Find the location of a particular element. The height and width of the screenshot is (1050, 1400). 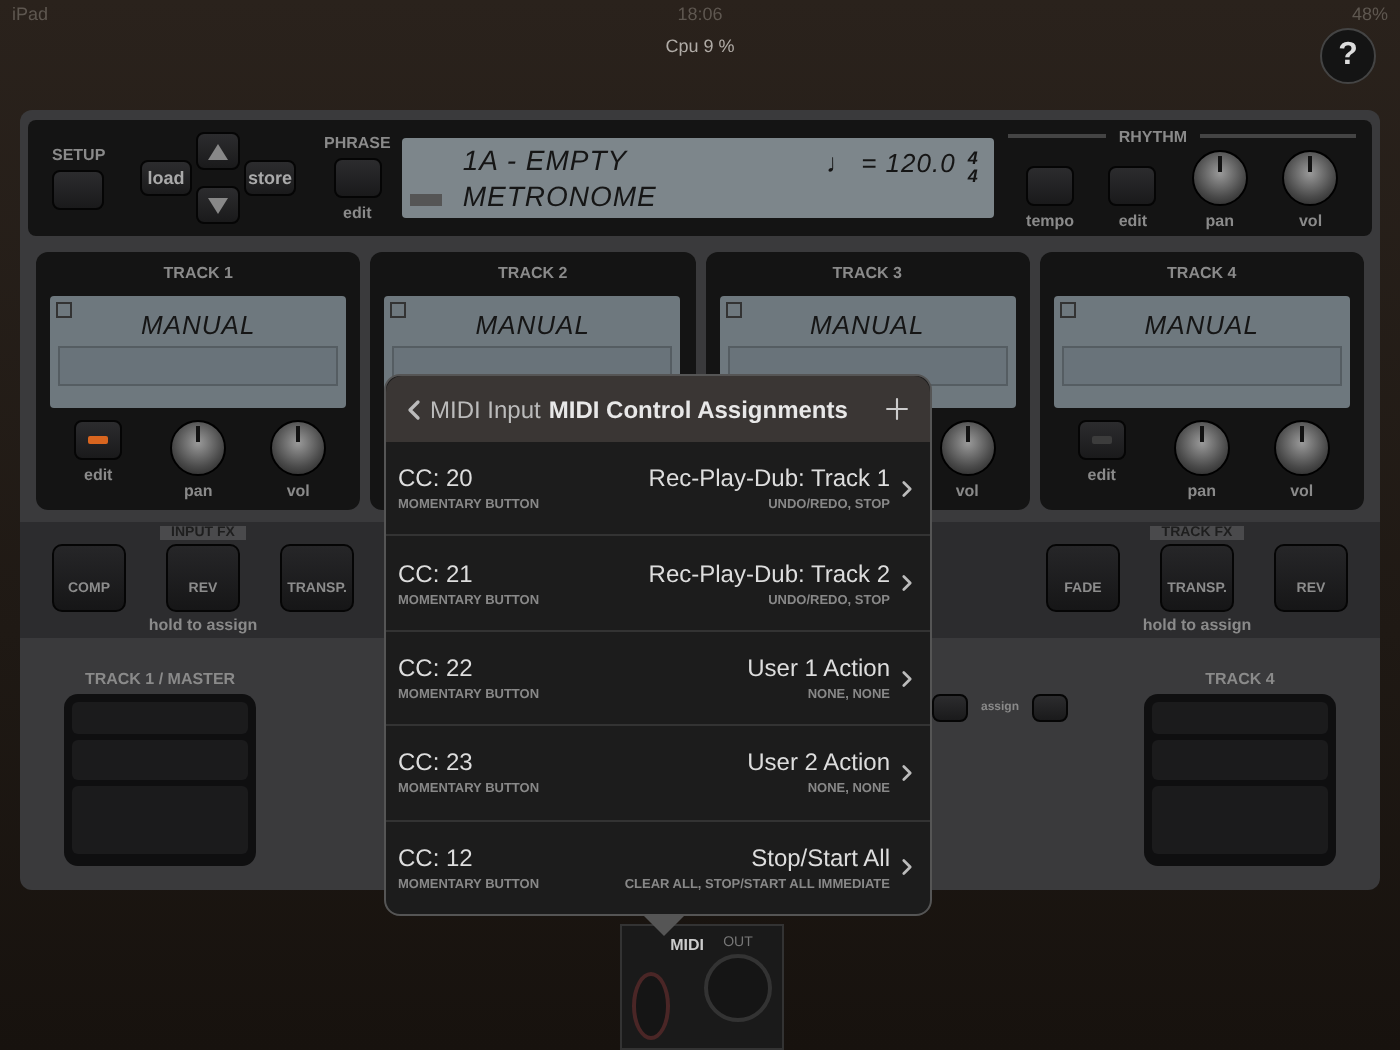

display-line: METRONOME is located at coordinates (560, 196).